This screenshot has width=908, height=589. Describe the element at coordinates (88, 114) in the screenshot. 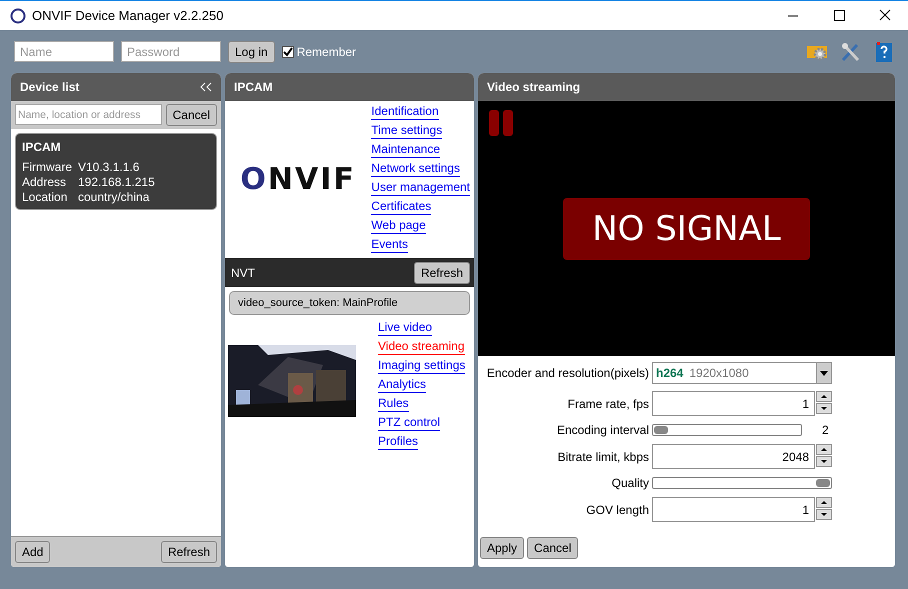

I see `search-field: Name, location or address` at that location.